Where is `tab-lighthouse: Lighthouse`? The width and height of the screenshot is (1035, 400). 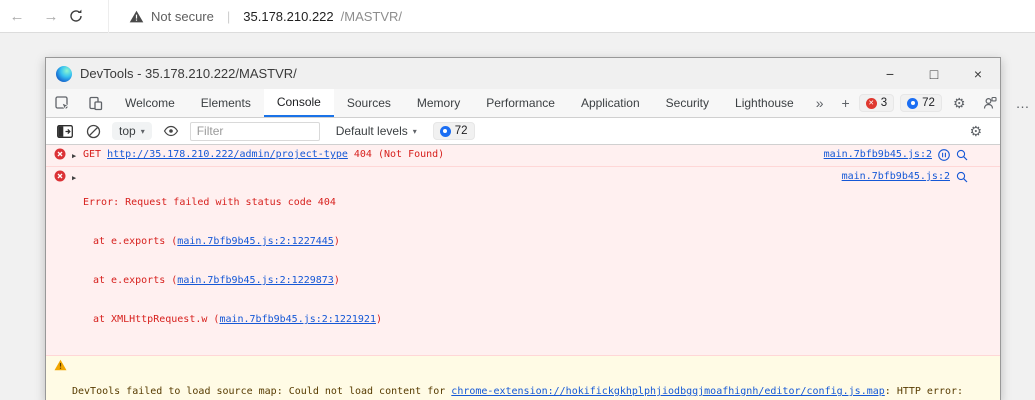 tab-lighthouse: Lighthouse is located at coordinates (764, 103).